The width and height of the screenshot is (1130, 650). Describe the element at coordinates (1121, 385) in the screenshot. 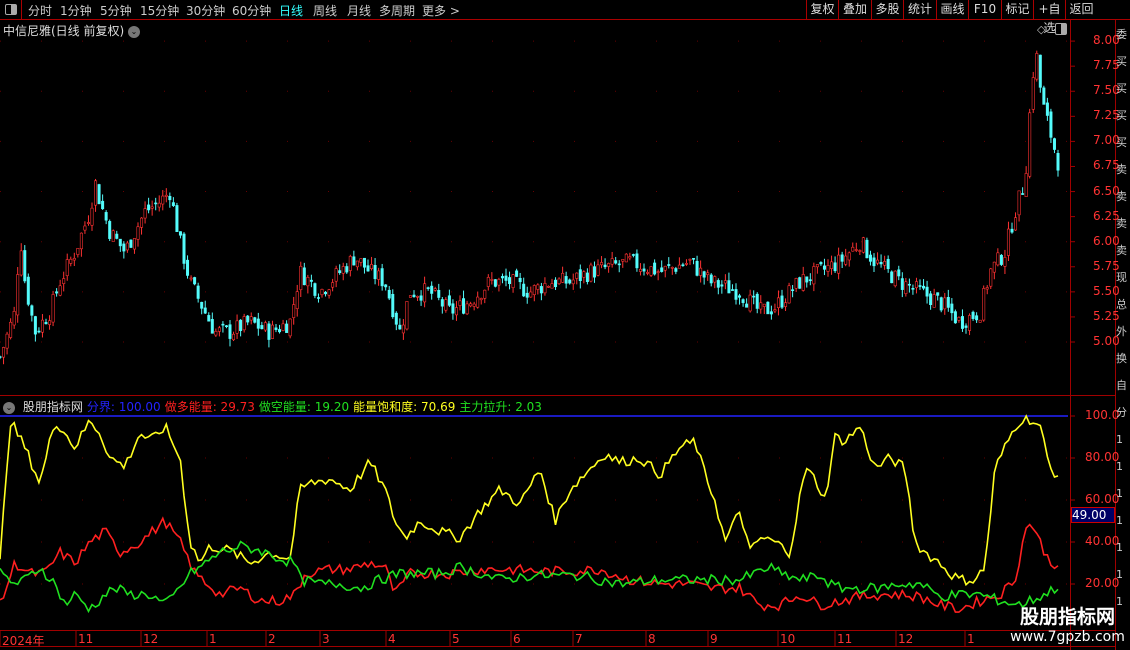

I see `quote-panel-label: 自` at that location.